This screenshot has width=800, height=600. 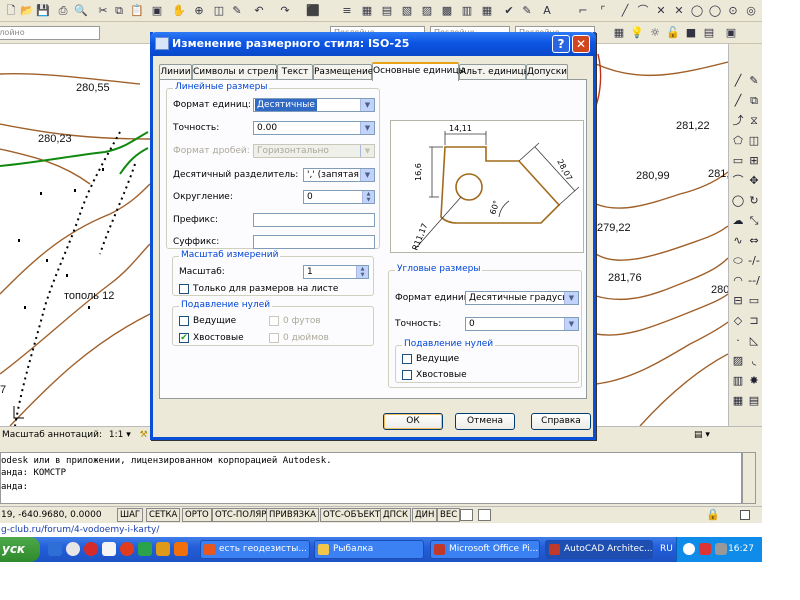 I want to click on redo-icon: ↷, so click(x=285, y=11).